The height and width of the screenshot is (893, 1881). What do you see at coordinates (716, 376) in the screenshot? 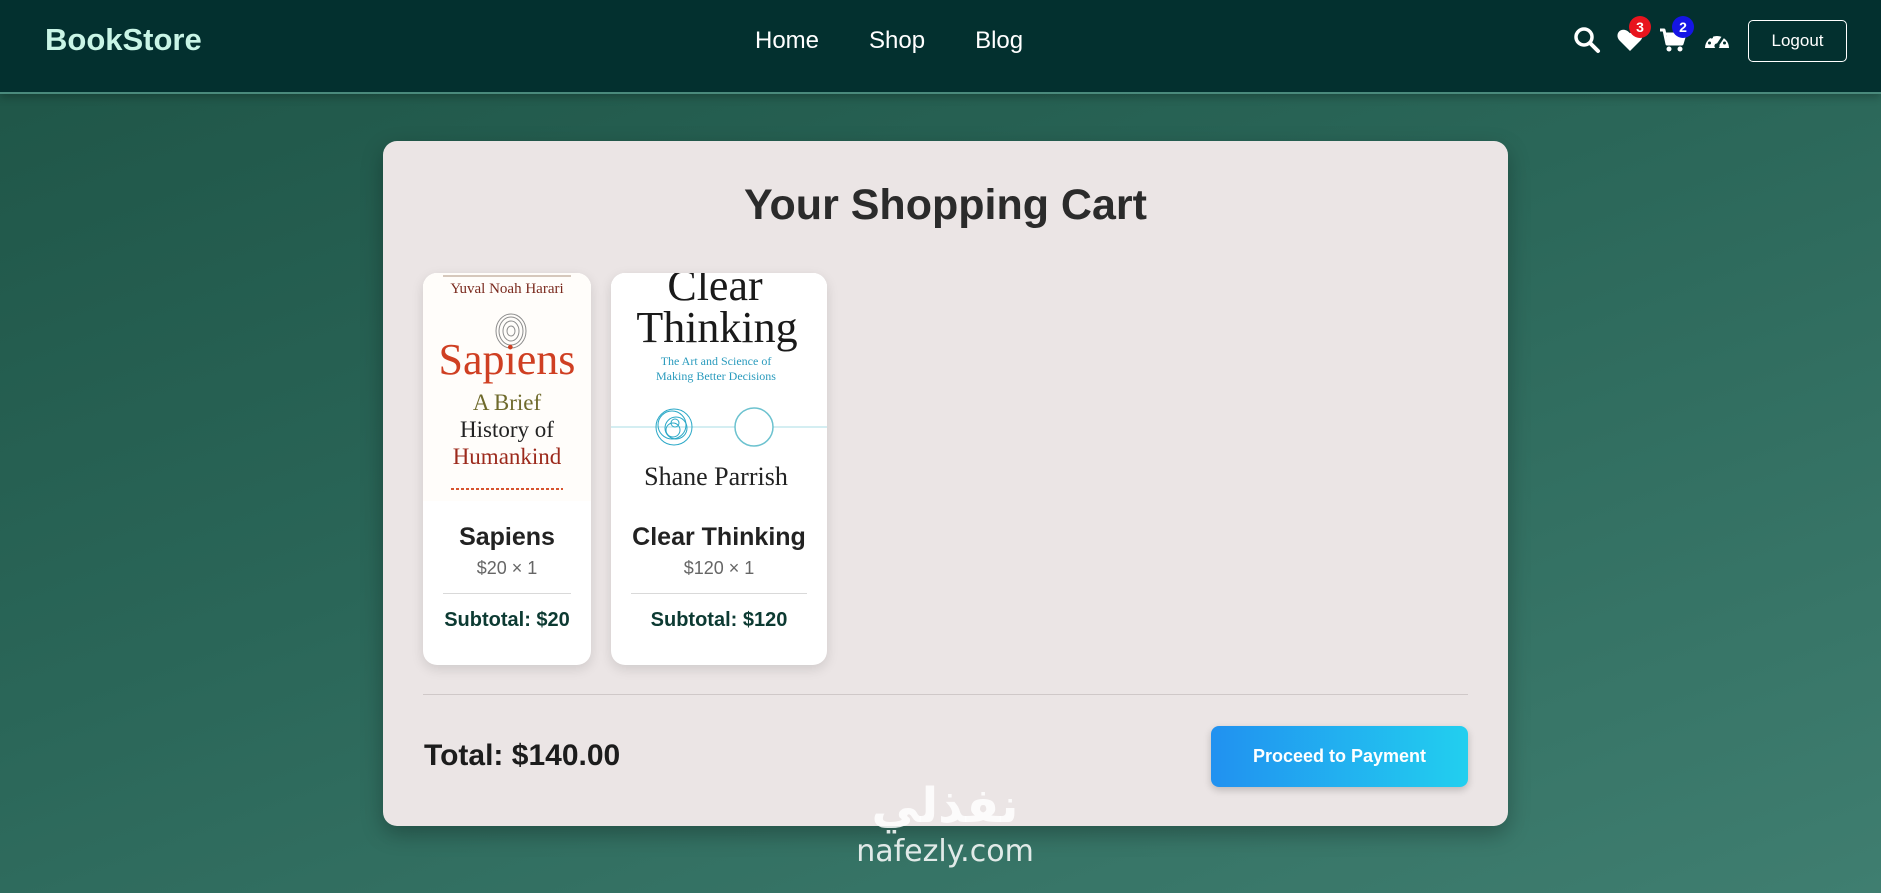
I see `clear-thinking-cover-subtitle-2: Making Better Decisions` at bounding box center [716, 376].